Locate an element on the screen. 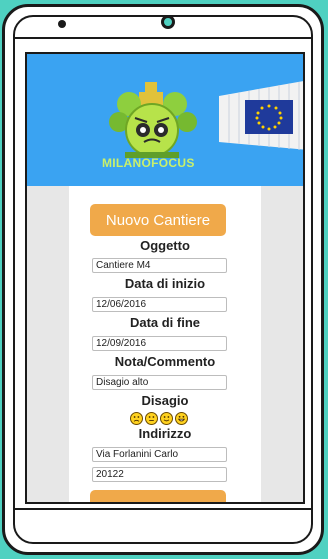 This screenshot has width=328, height=559. data-fine-field: 12/09/2016 is located at coordinates (159, 343).